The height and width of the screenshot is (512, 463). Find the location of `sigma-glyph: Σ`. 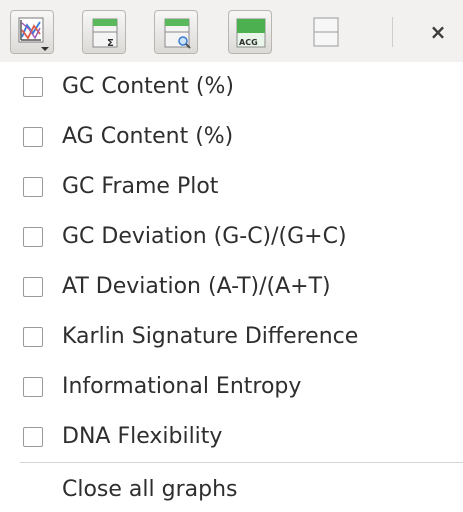

sigma-glyph: Σ is located at coordinates (110, 43).